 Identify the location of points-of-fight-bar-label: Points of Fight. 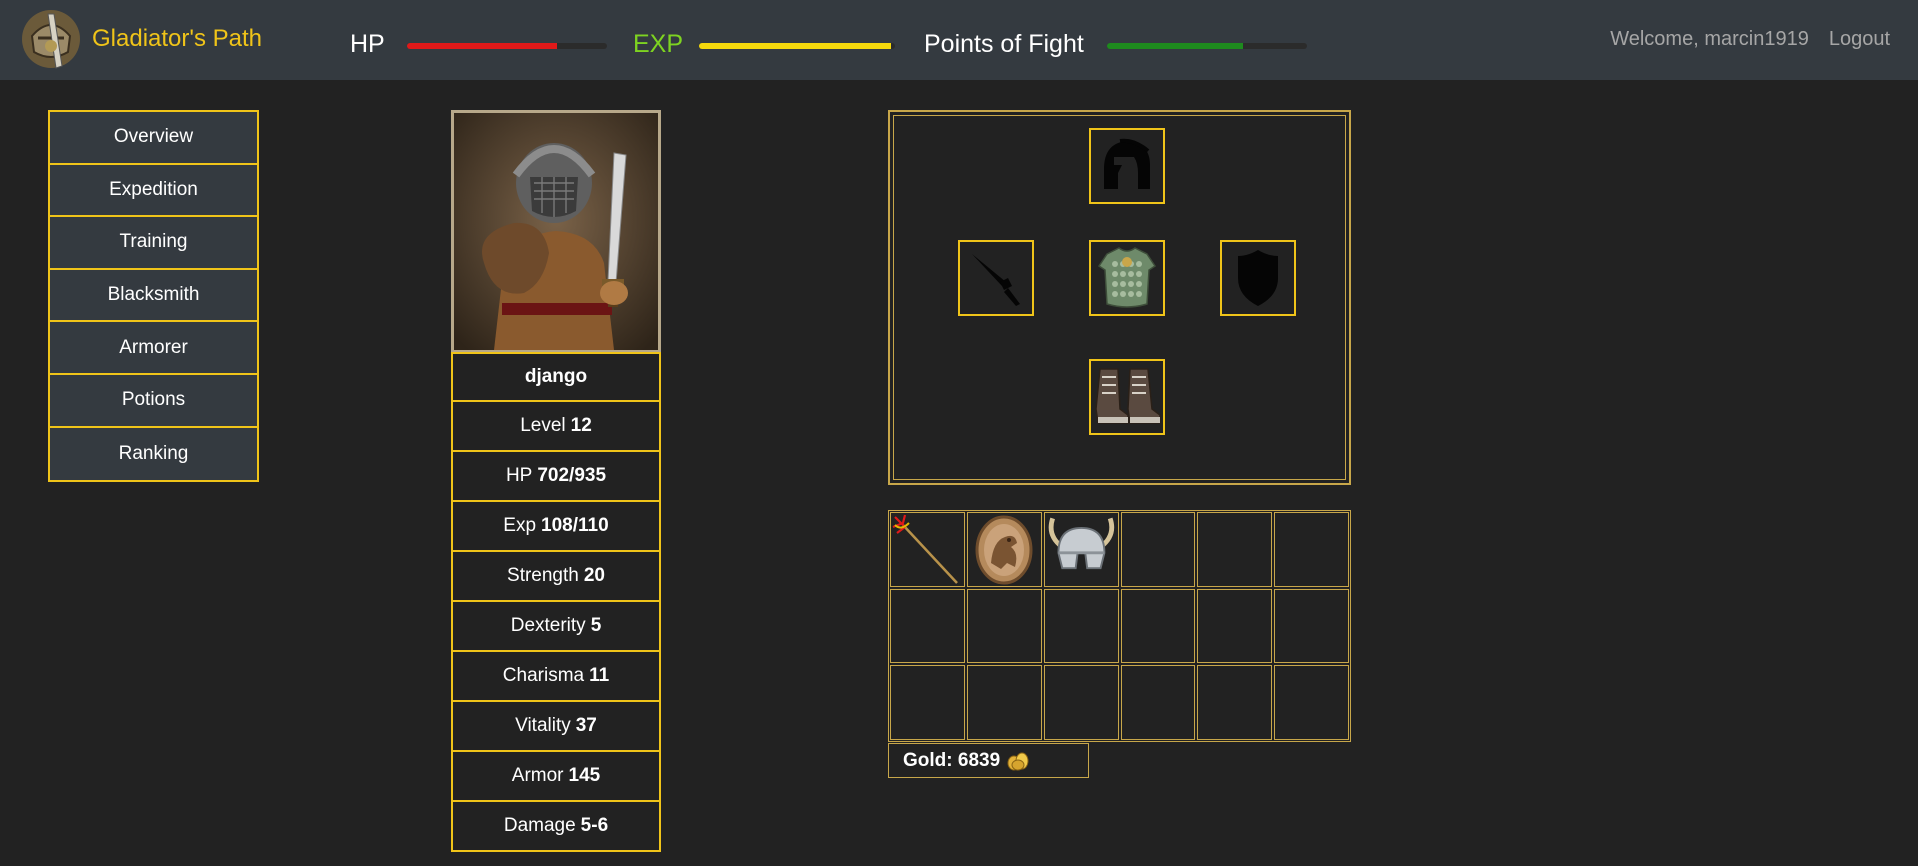
(1004, 44).